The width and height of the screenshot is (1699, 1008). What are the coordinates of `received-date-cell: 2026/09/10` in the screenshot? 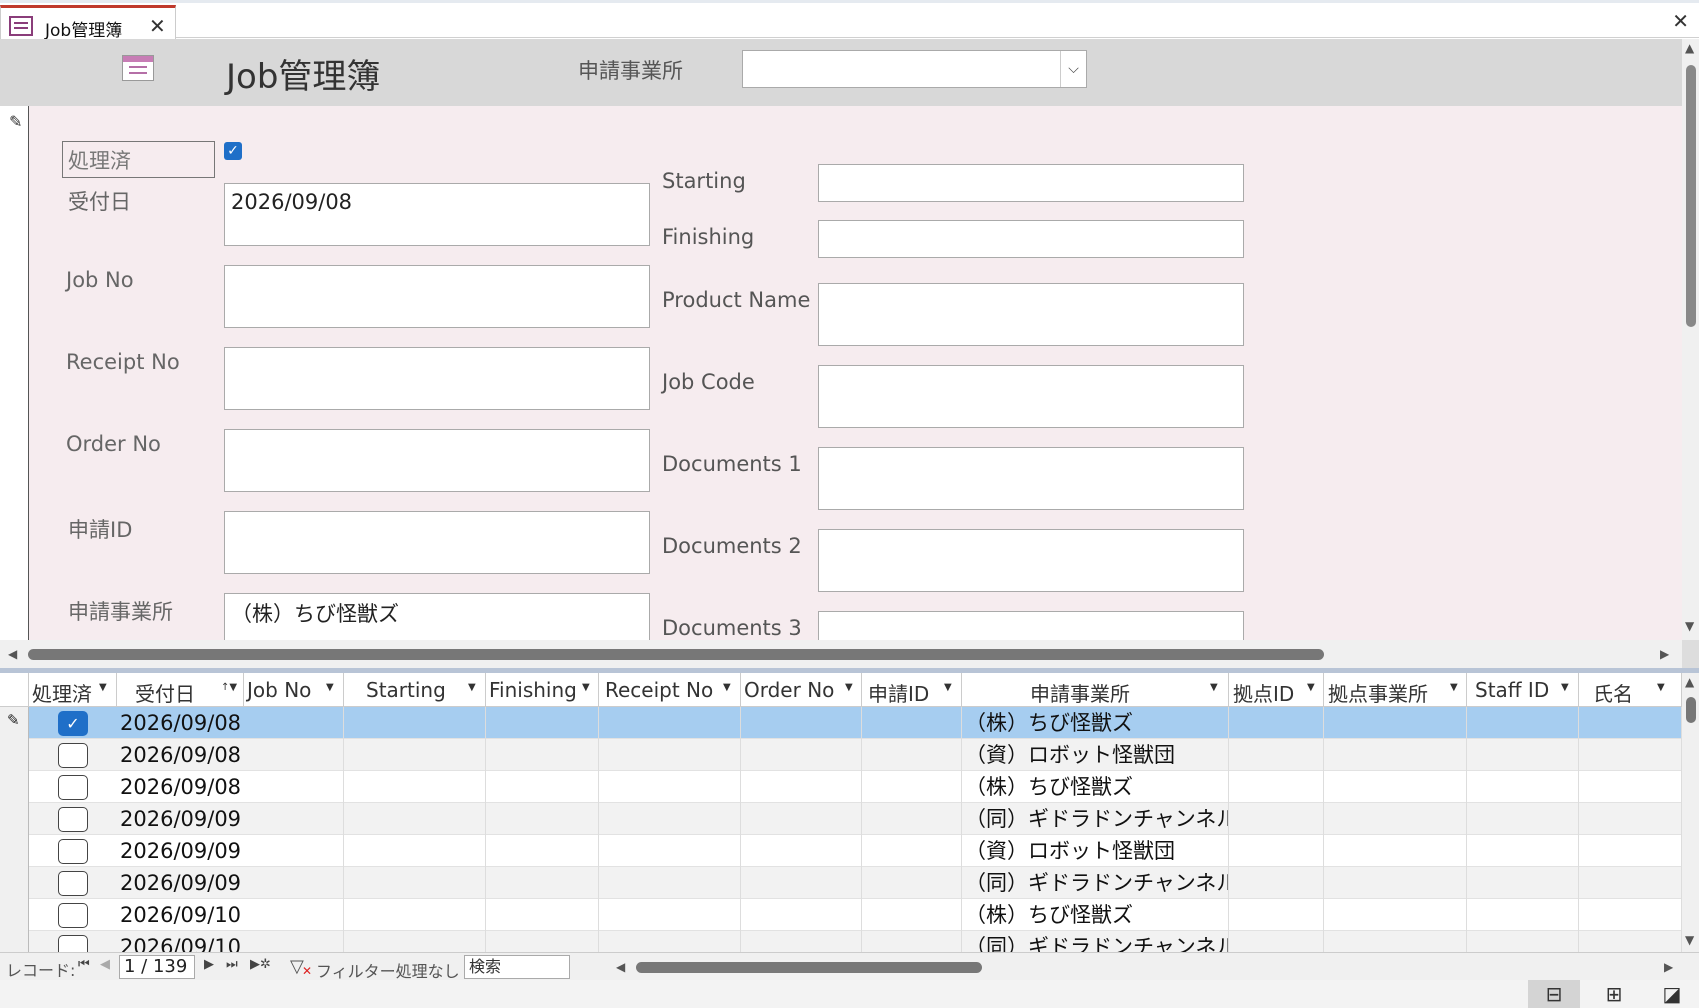 It's located at (230, 941).